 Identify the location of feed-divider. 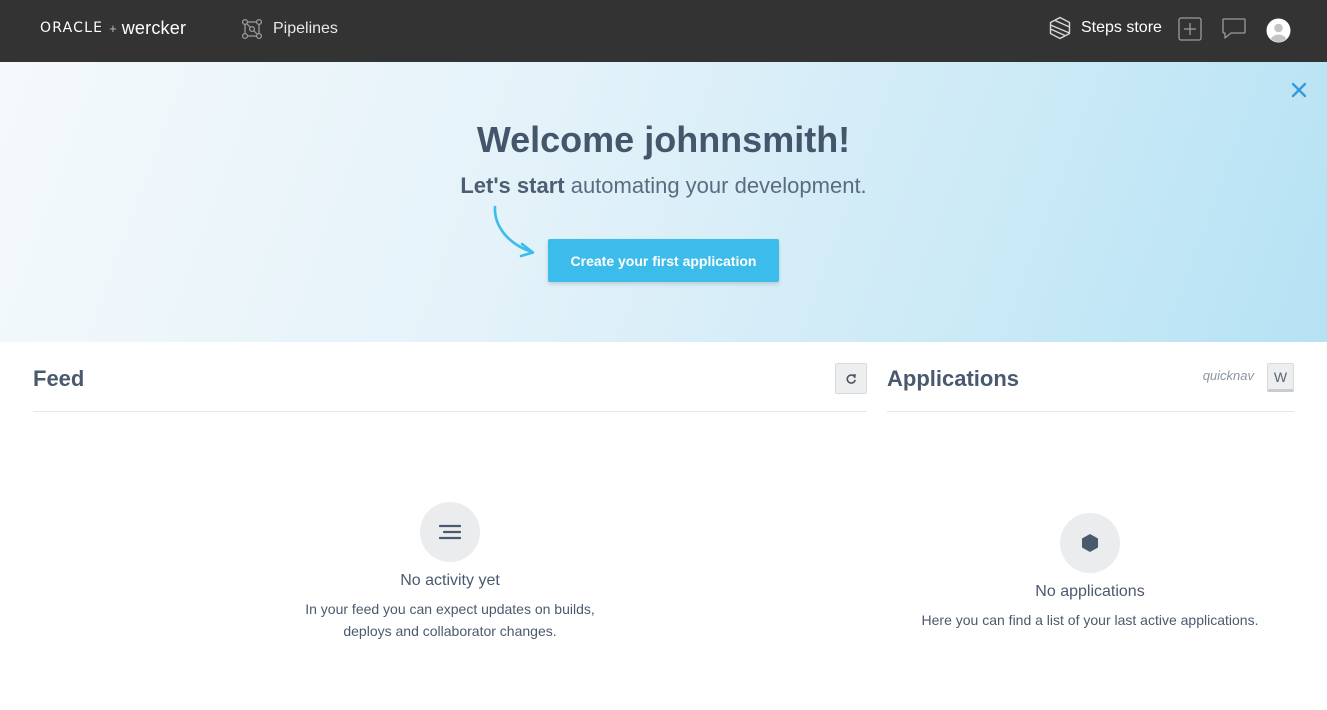
(450, 411).